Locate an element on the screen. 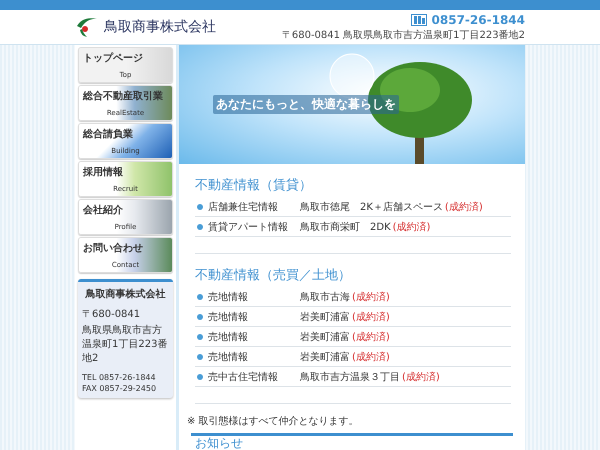  section-title: 不動産情報（賃貸） is located at coordinates (254, 185).